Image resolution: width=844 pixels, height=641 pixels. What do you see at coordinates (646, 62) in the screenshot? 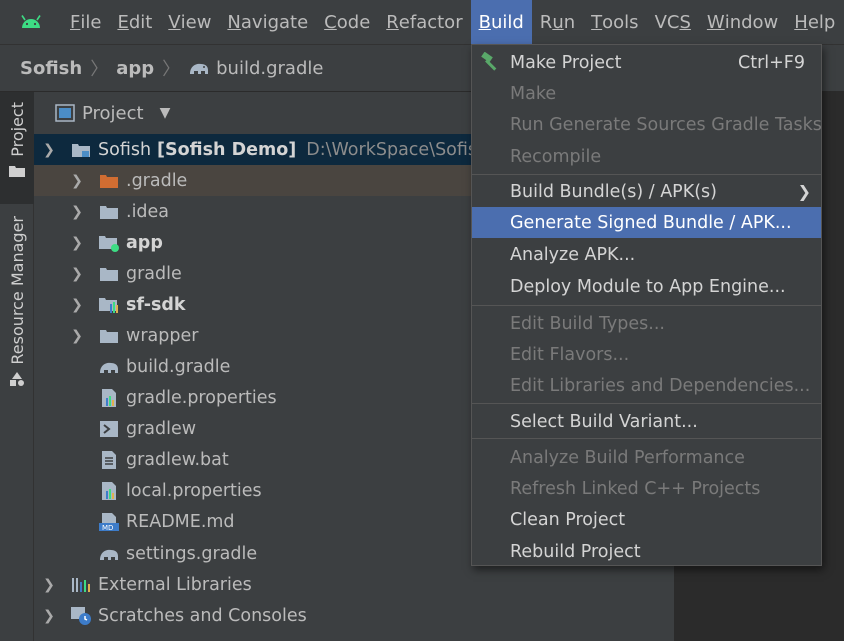
I see `menu-make-project: Make Project Ctrl+F9` at bounding box center [646, 62].